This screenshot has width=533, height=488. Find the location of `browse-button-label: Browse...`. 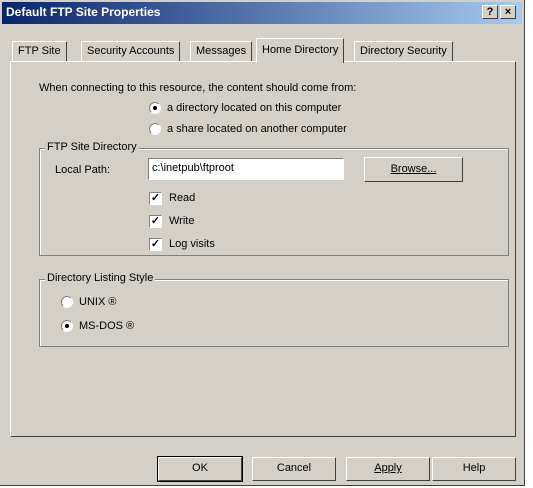

browse-button-label: Browse... is located at coordinates (413, 169).